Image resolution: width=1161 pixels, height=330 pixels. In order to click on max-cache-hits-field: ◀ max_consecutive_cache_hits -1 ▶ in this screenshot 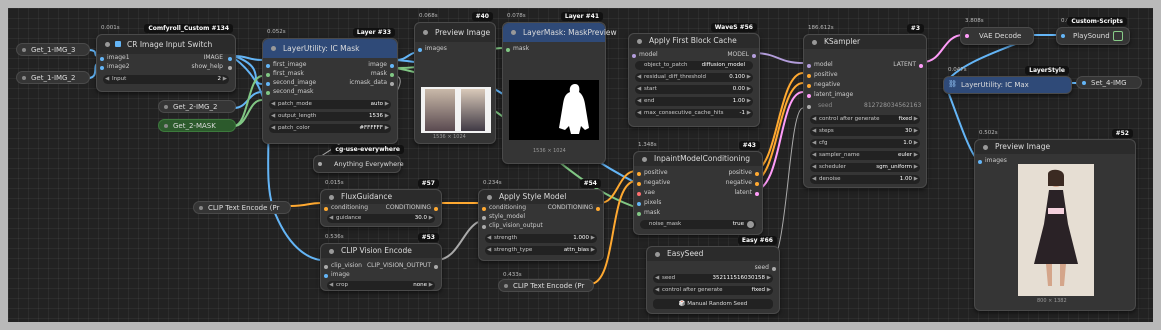, I will do `click(694, 113)`.